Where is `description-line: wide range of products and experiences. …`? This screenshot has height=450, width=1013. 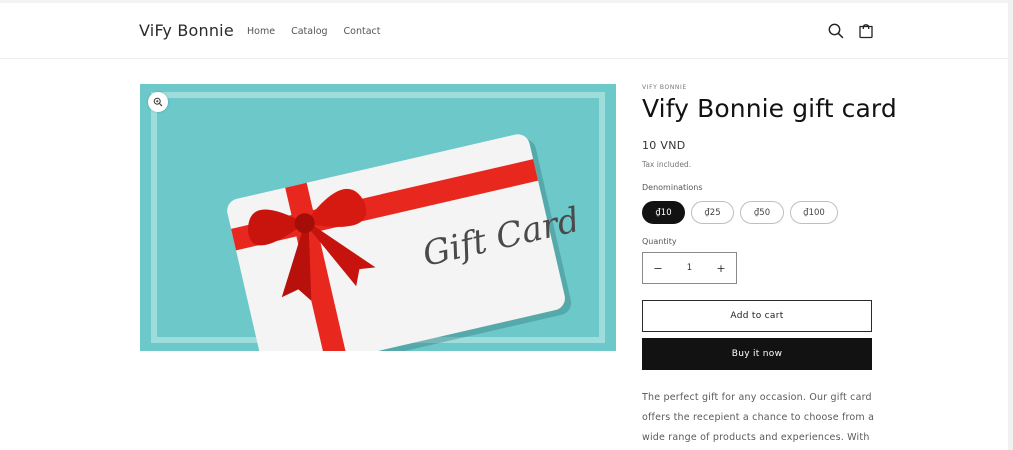
description-line: wide range of products and experiences. … is located at coordinates (756, 437).